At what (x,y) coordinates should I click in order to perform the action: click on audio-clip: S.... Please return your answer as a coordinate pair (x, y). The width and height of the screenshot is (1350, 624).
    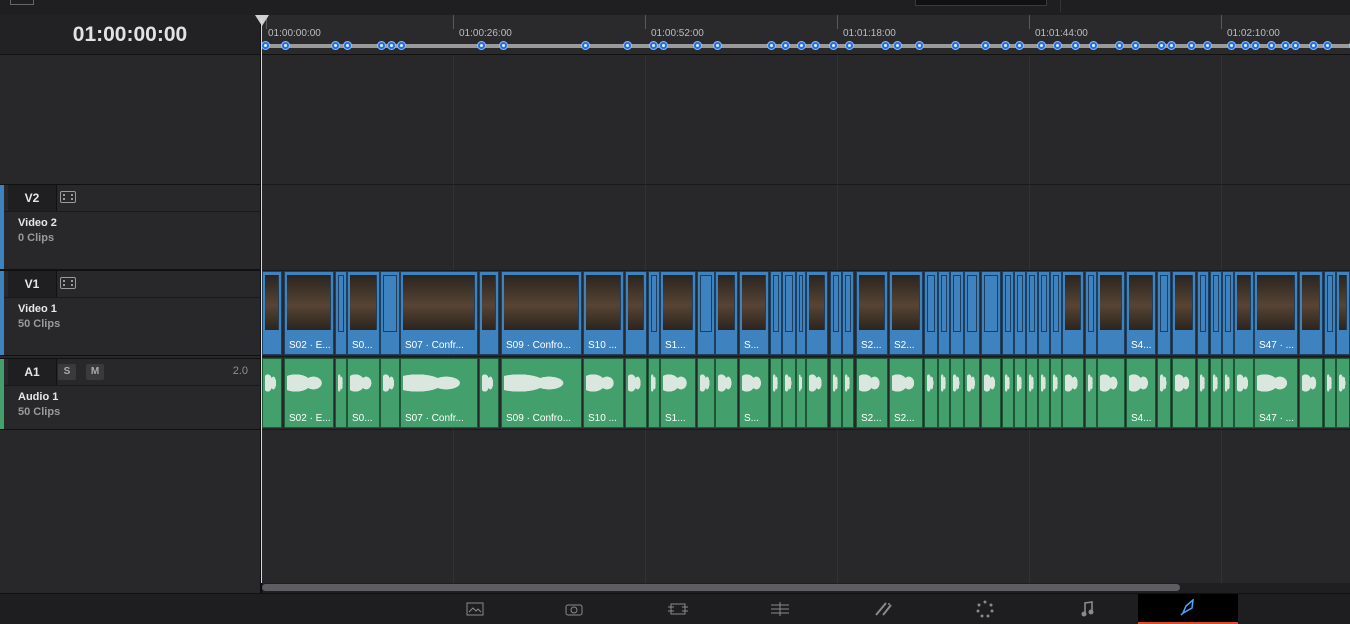
    Looking at the image, I should click on (754, 393).